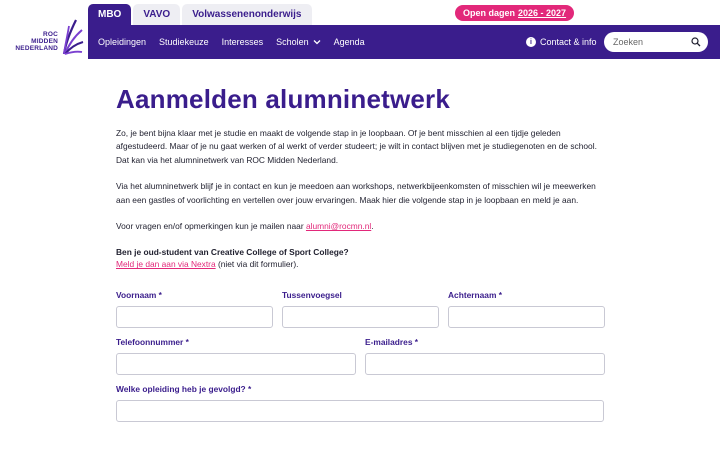 This screenshot has width=720, height=450. I want to click on tussenvoegsel-input, so click(360, 317).